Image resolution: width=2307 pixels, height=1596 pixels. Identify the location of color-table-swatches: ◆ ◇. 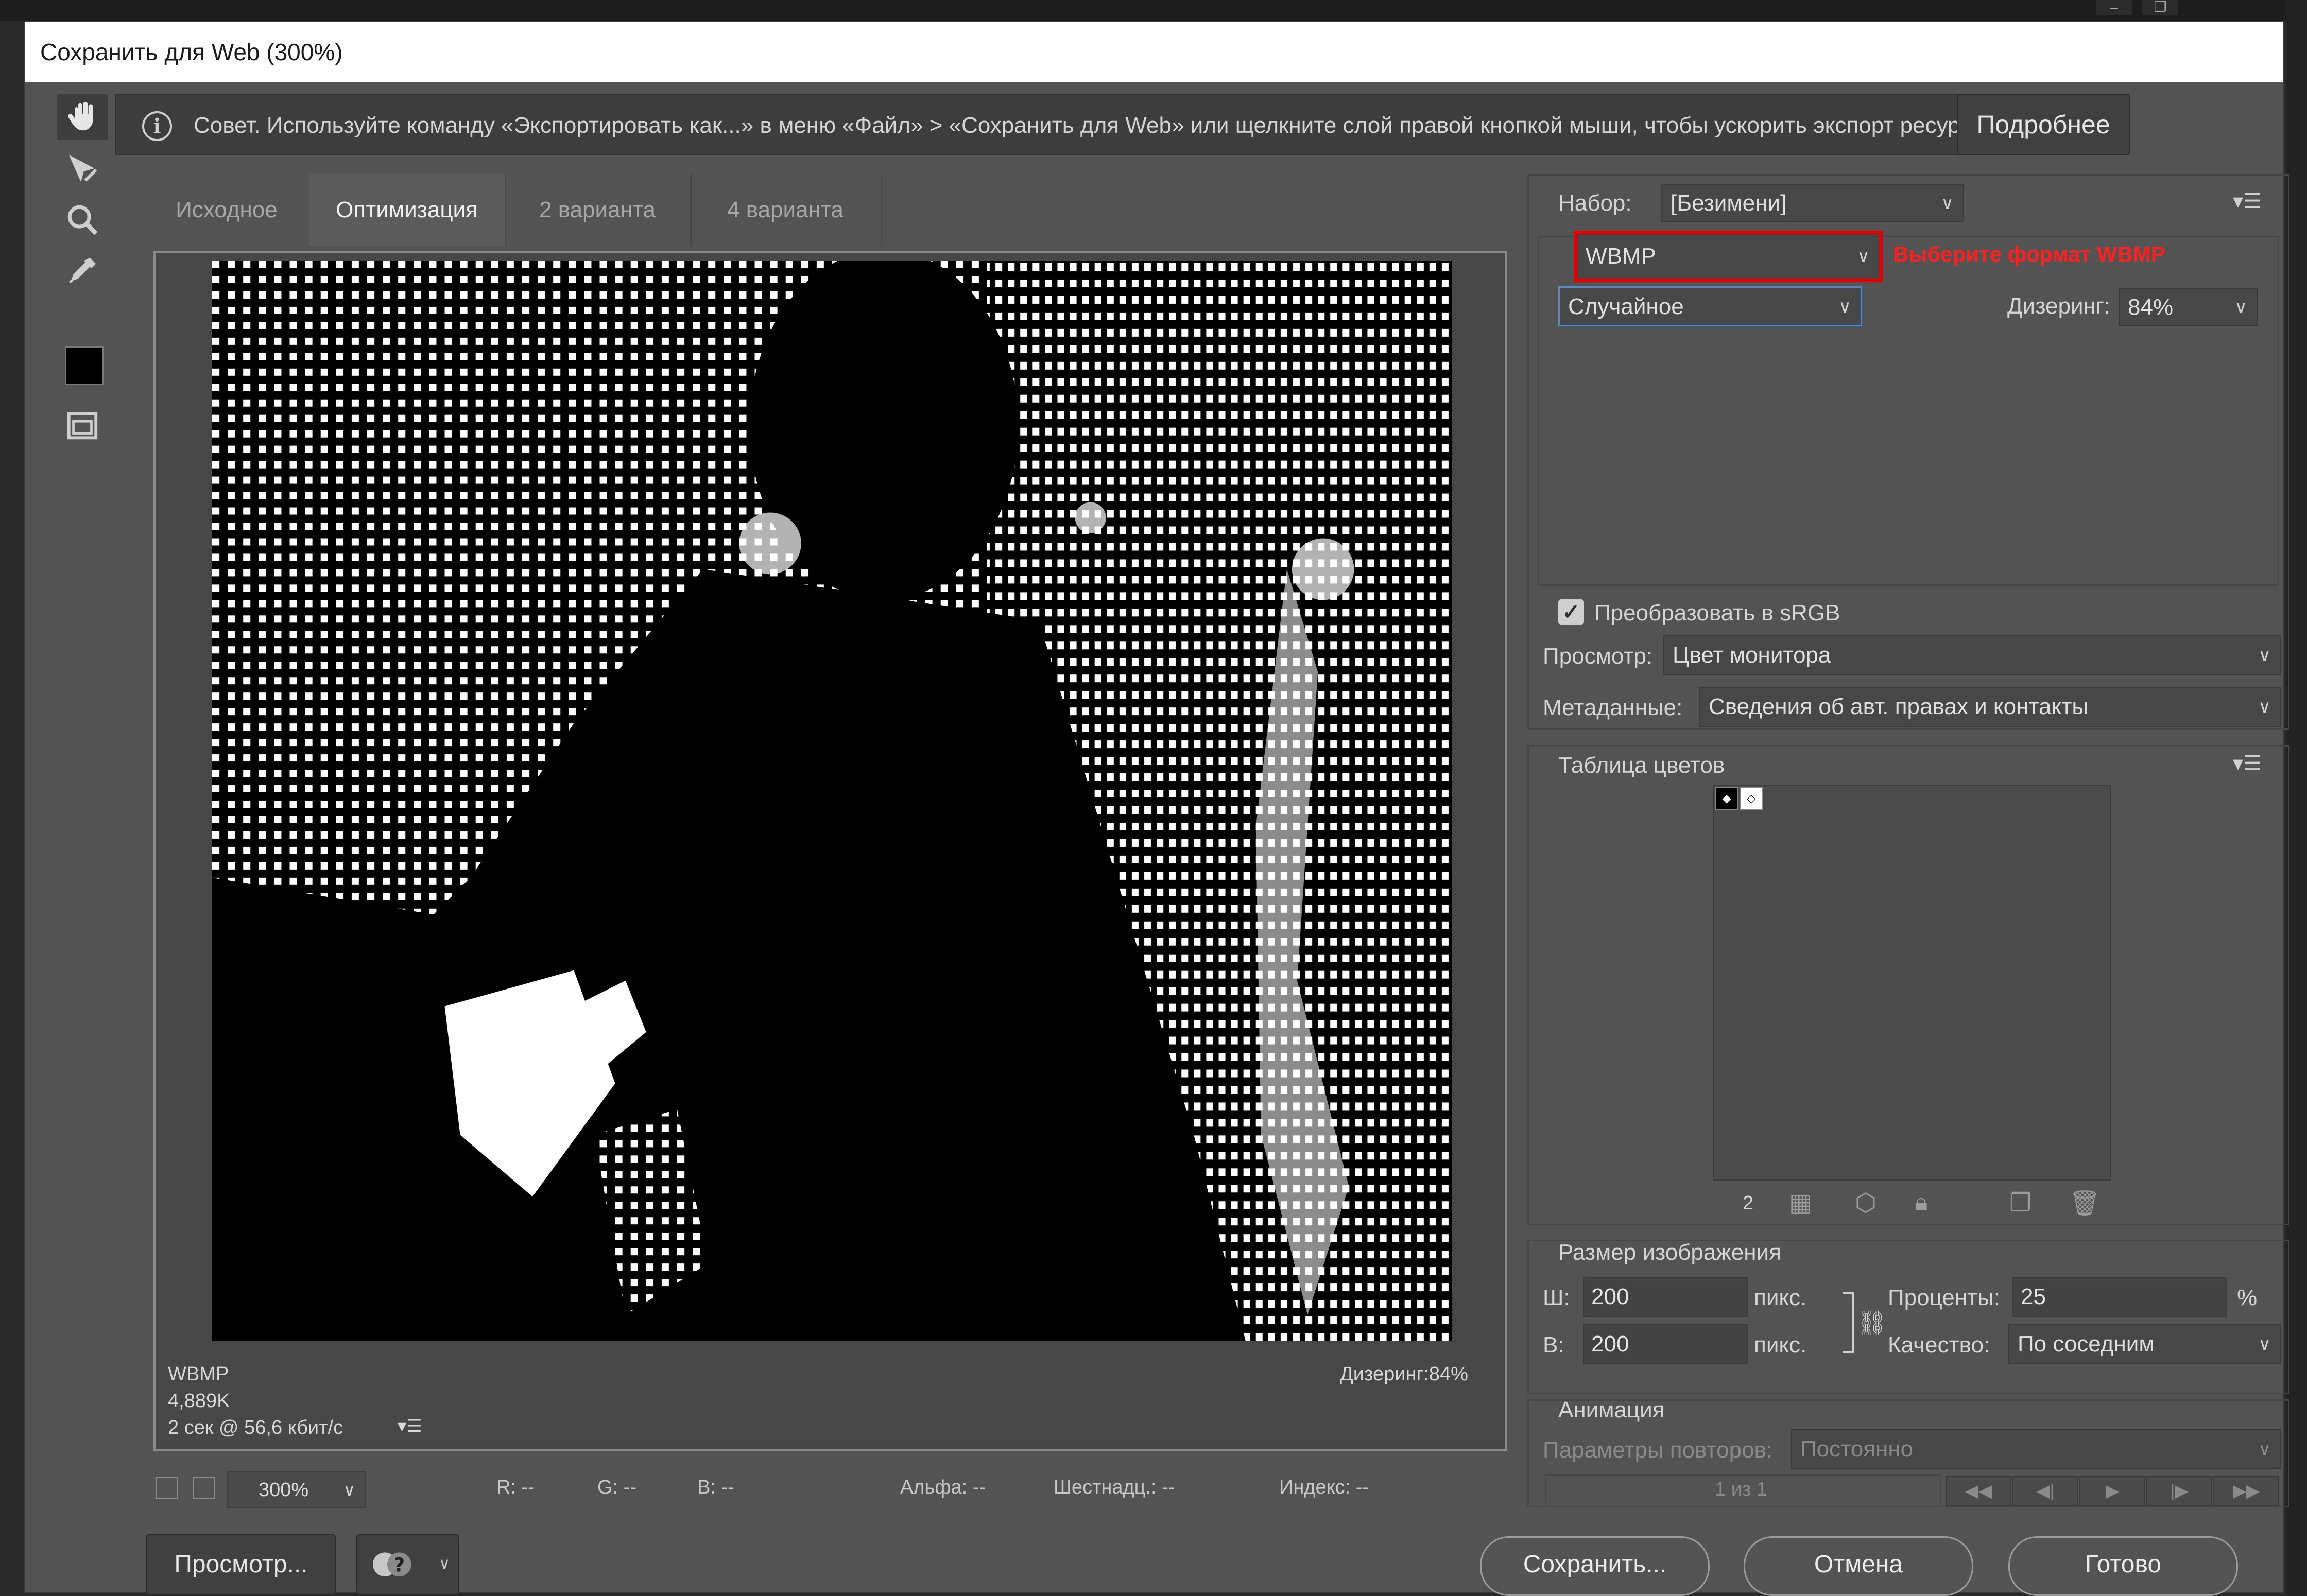
(1912, 983).